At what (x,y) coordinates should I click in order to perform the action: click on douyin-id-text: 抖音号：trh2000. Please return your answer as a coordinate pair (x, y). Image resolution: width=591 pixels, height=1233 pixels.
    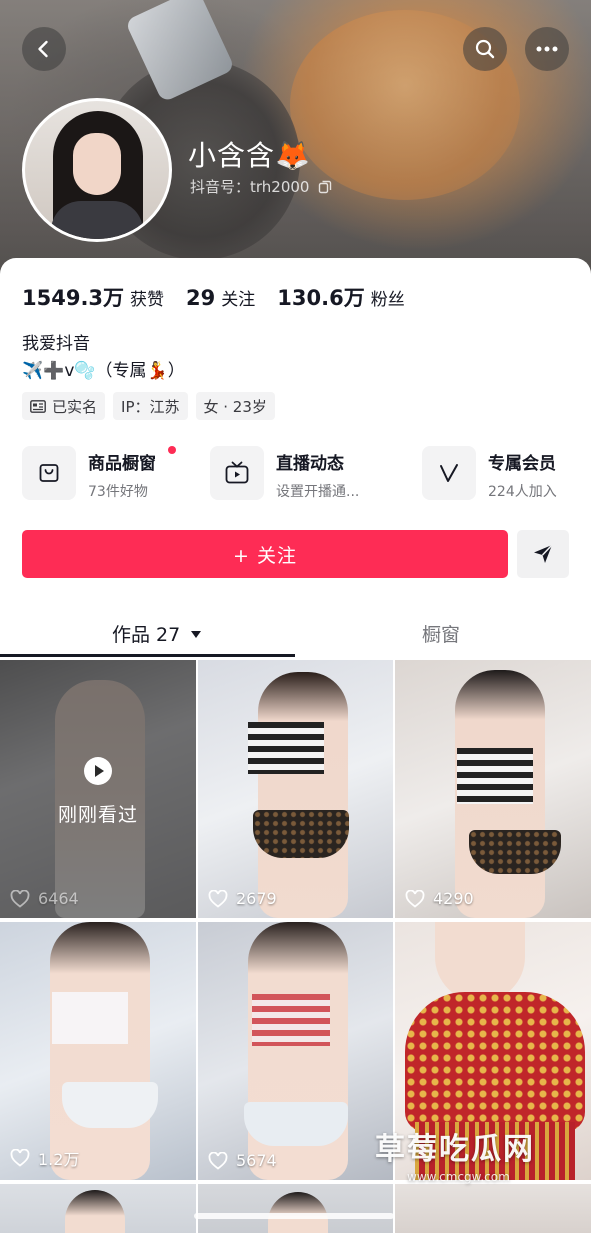
    Looking at the image, I should click on (250, 187).